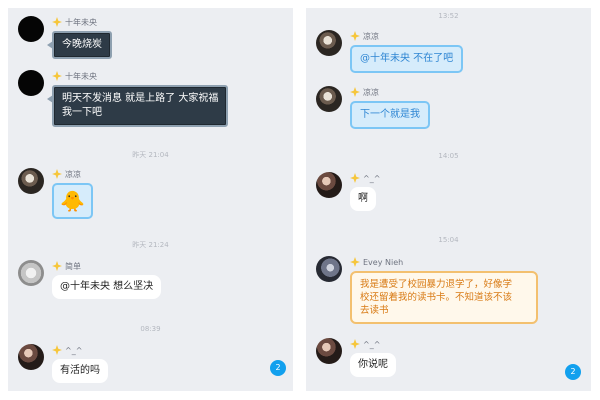  I want to click on message-bubble: 有活的吗, so click(80, 371).